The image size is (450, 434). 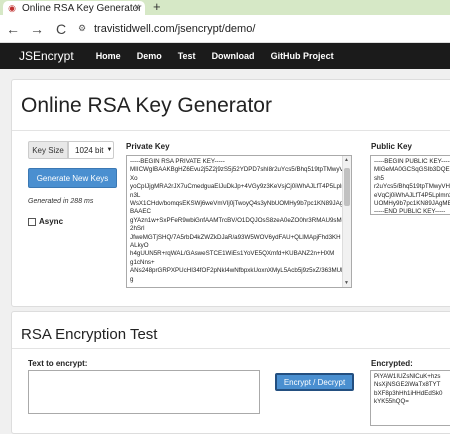 What do you see at coordinates (109, 150) in the screenshot?
I see `chevron-down-icon: ▼` at bounding box center [109, 150].